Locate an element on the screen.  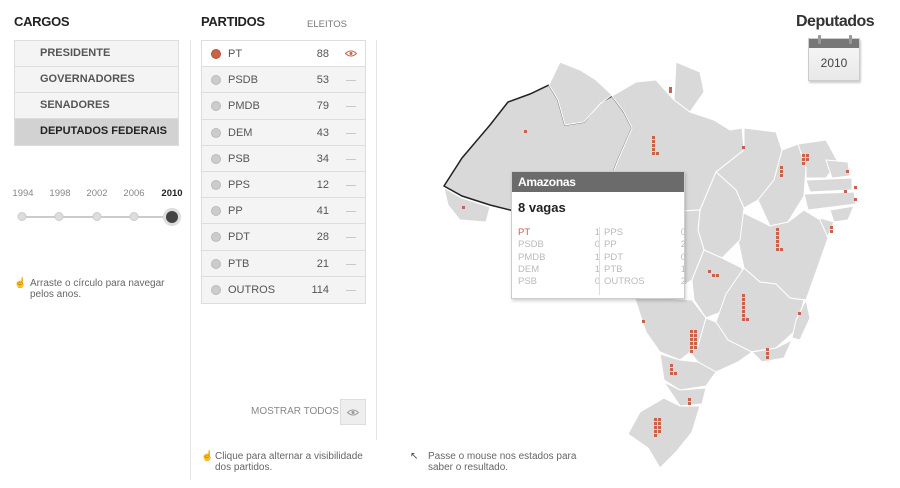
tooltip-party: PMDB is located at coordinates (532, 257).